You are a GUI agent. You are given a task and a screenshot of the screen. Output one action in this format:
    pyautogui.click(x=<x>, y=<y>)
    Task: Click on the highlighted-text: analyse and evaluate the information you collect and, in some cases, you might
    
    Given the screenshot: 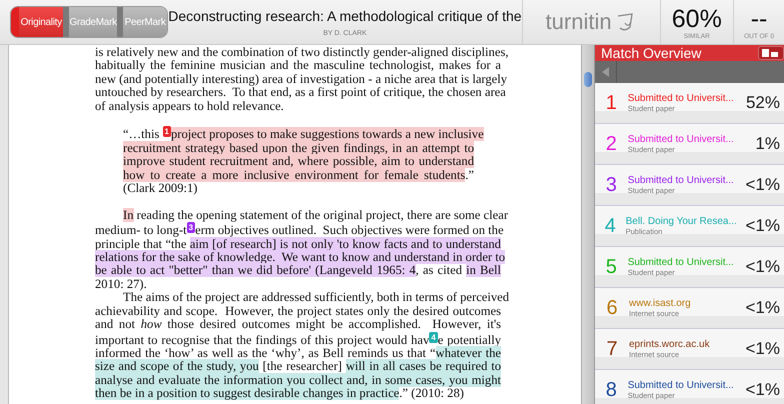 What is the action you would take?
    pyautogui.click(x=298, y=379)
    